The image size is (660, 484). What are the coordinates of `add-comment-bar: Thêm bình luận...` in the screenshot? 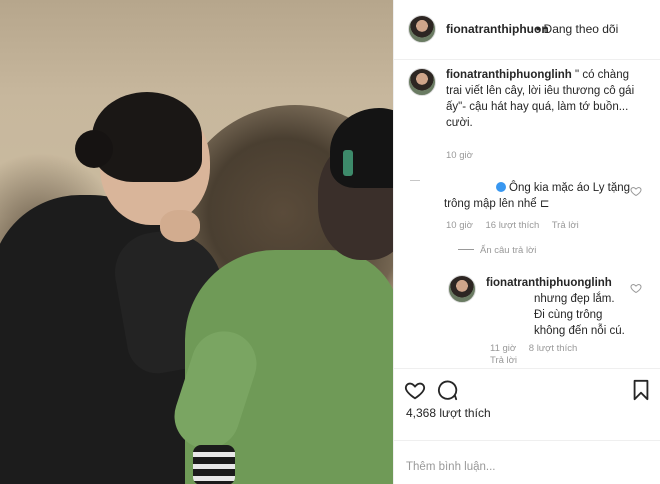 It's located at (527, 462).